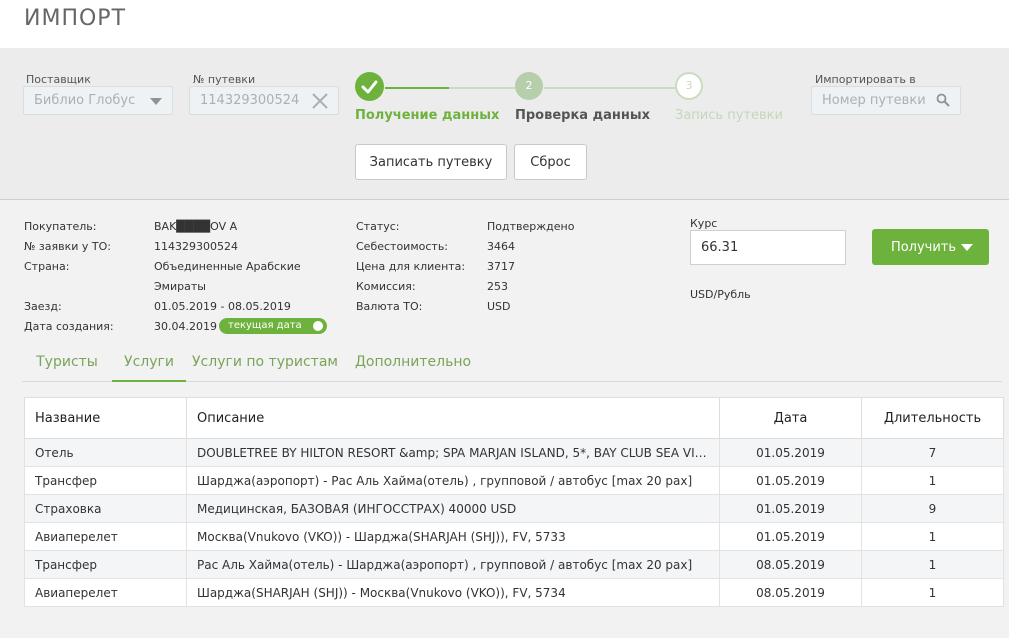 The image size is (1009, 638). Describe the element at coordinates (499, 306) in the screenshot. I see `currency-value: USD` at that location.